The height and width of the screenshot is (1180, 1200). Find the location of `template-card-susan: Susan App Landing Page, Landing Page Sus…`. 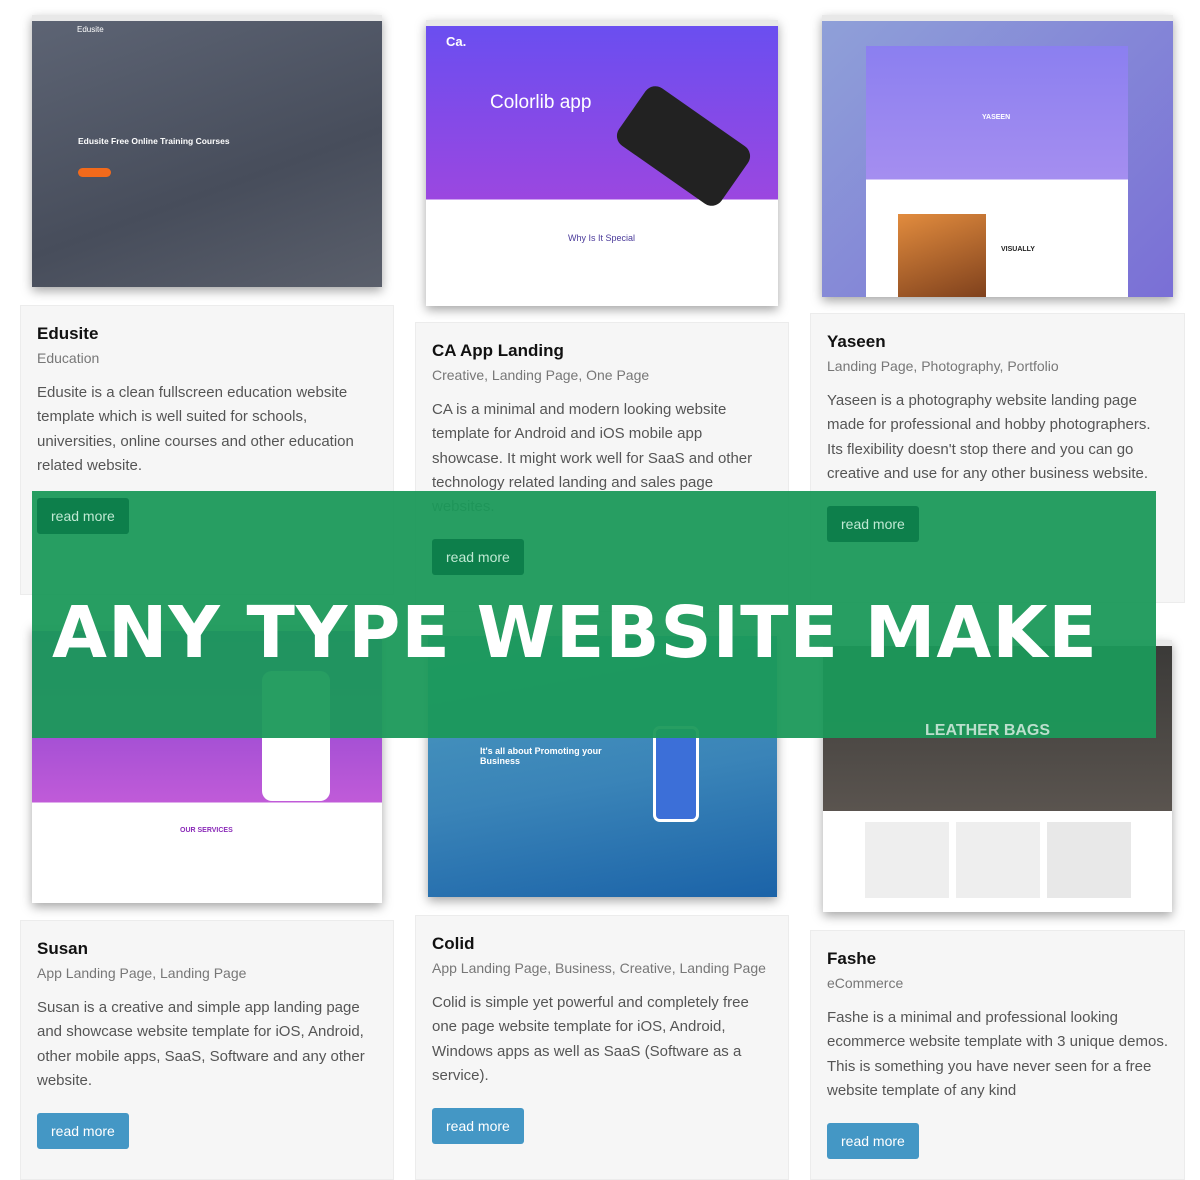

template-card-susan: Susan App Landing Page, Landing Page Sus… is located at coordinates (207, 1050).